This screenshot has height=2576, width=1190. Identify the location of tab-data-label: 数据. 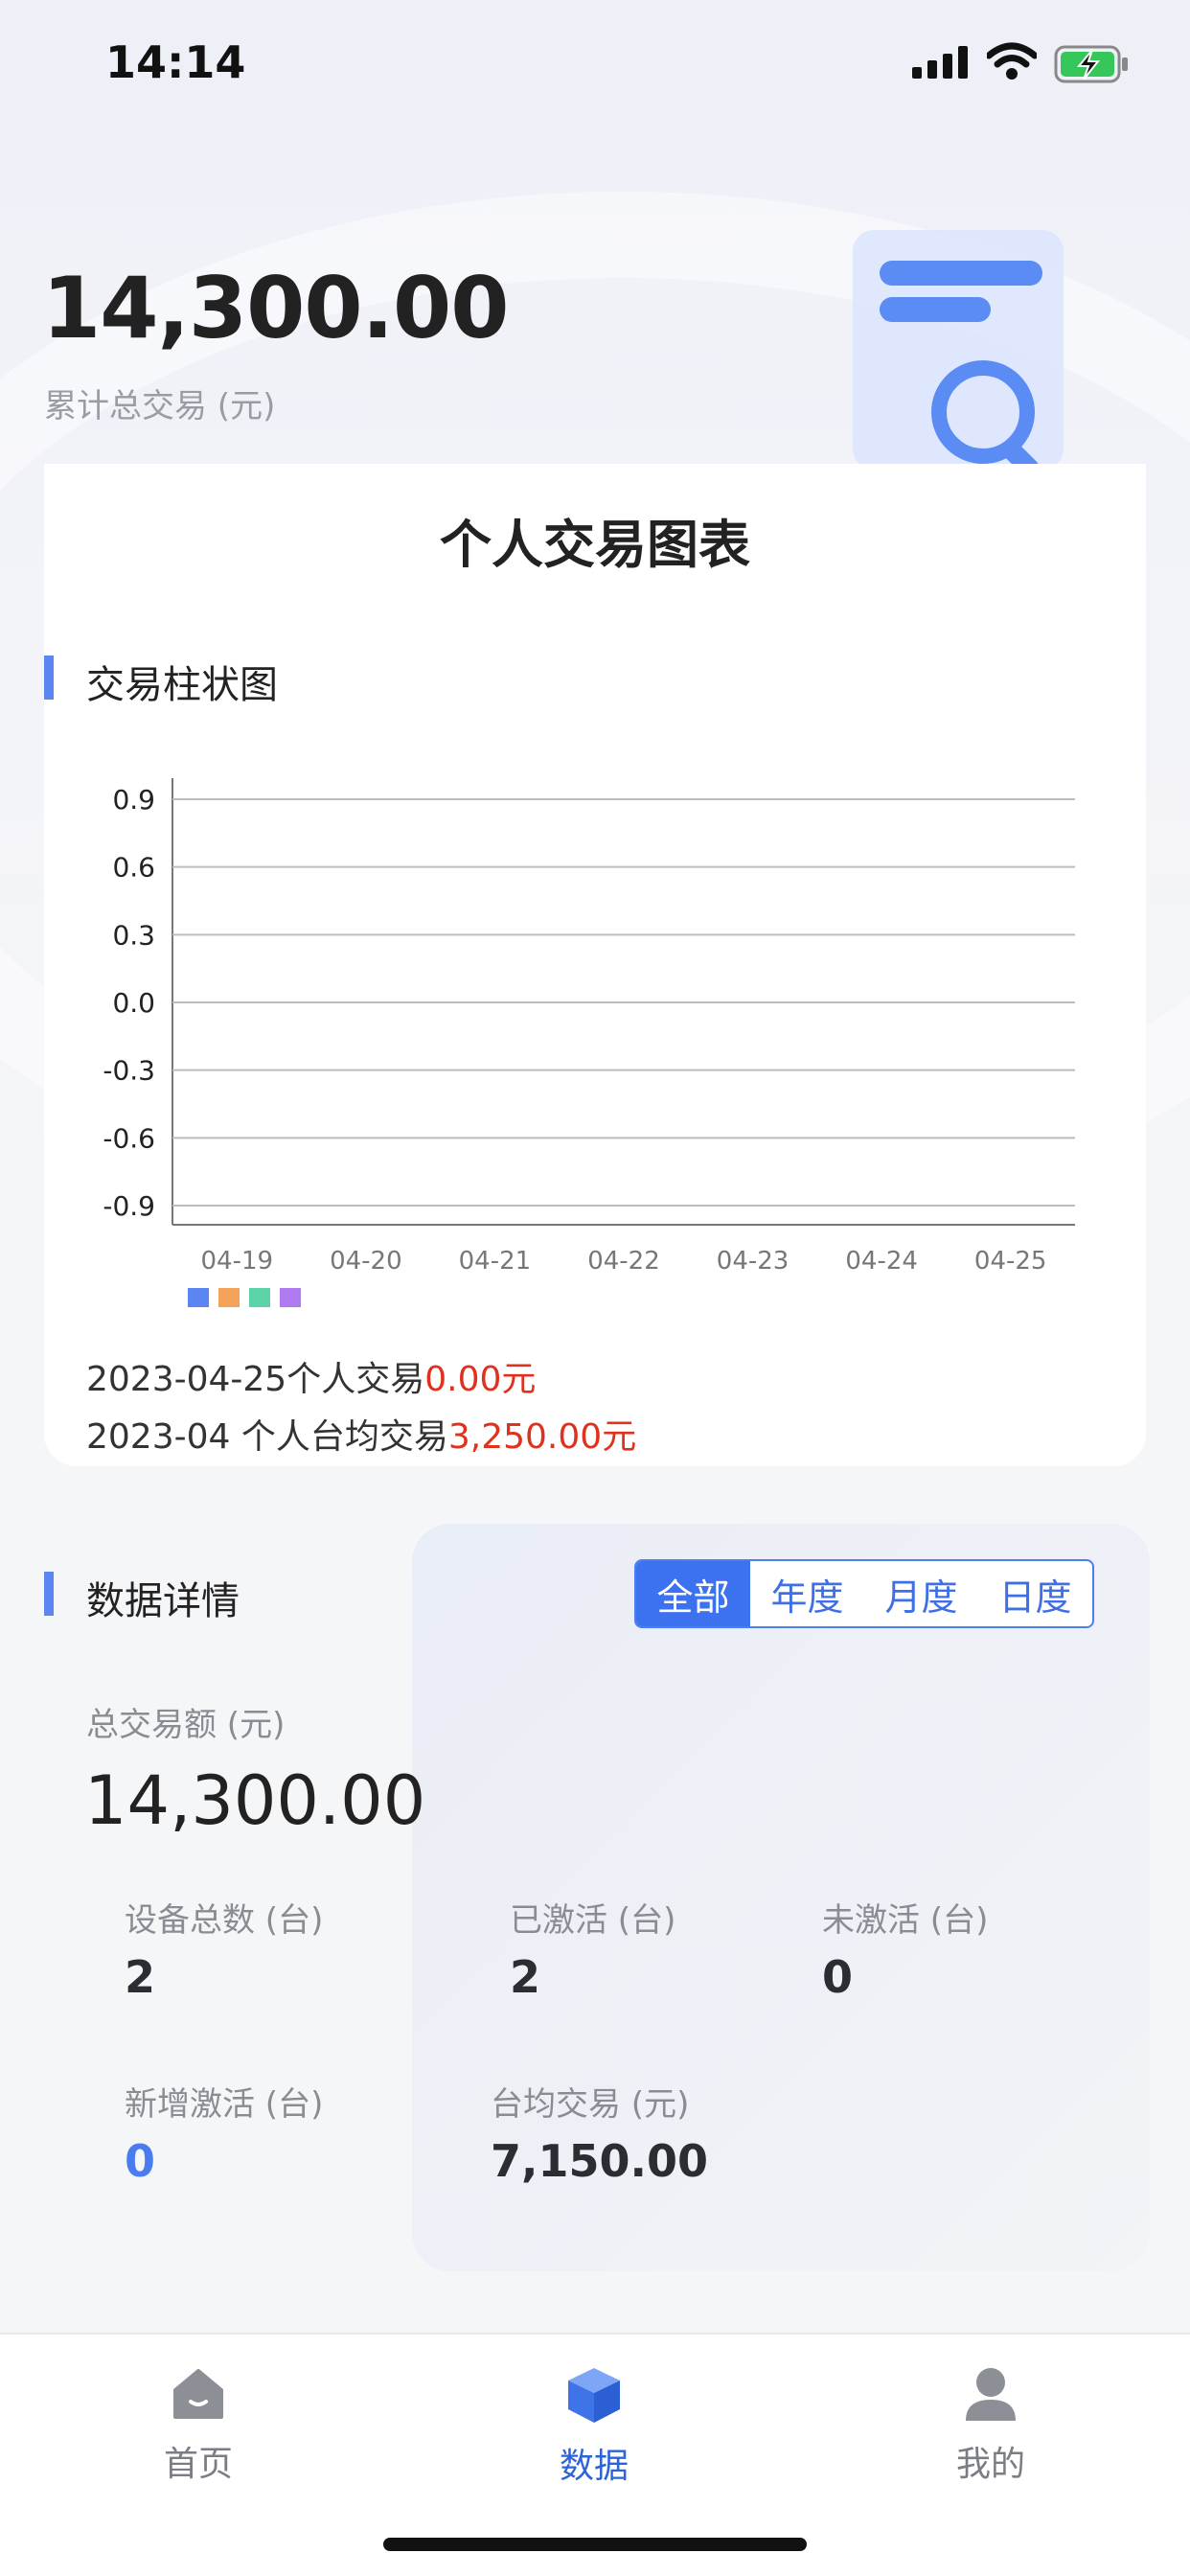
(594, 2466).